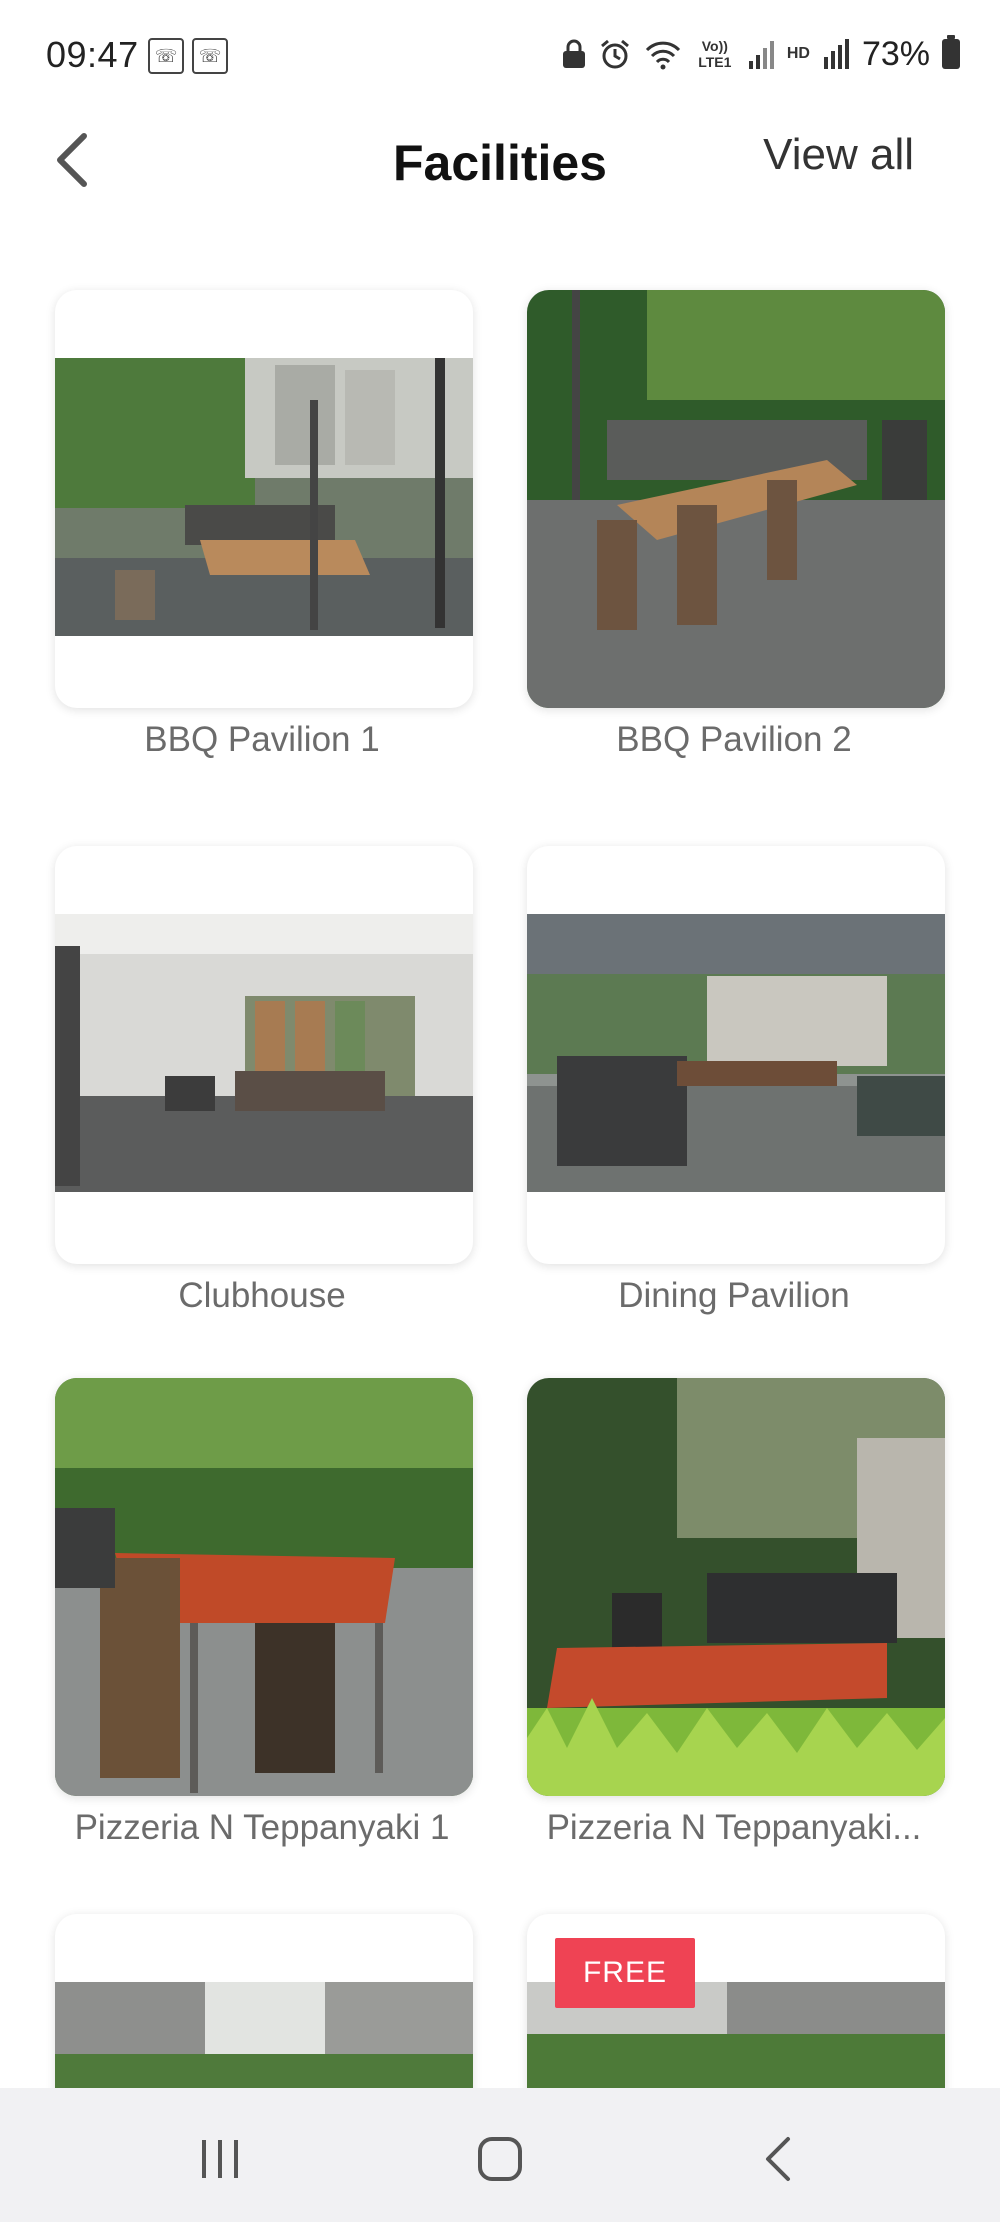 This screenshot has height=2222, width=1000. What do you see at coordinates (734, 1295) in the screenshot?
I see `facility-name: Dining Pavilion` at bounding box center [734, 1295].